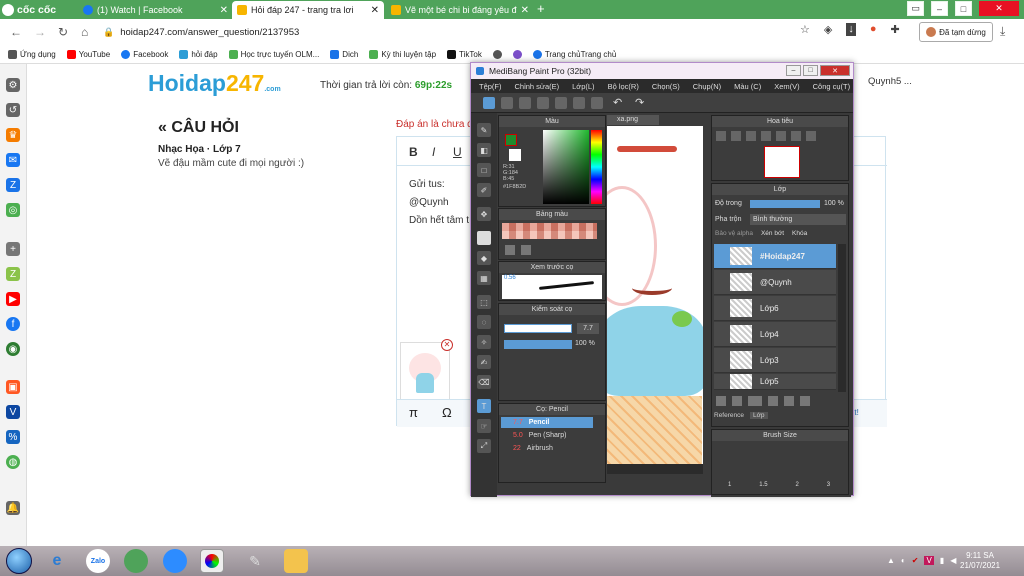  I want to click on bookmark-hoidap: hỏi đáp, so click(198, 54).